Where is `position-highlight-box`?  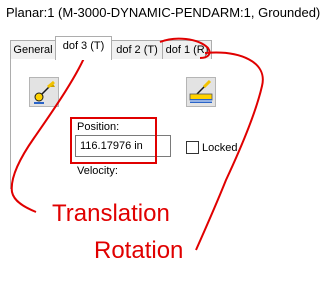 position-highlight-box is located at coordinates (113, 140).